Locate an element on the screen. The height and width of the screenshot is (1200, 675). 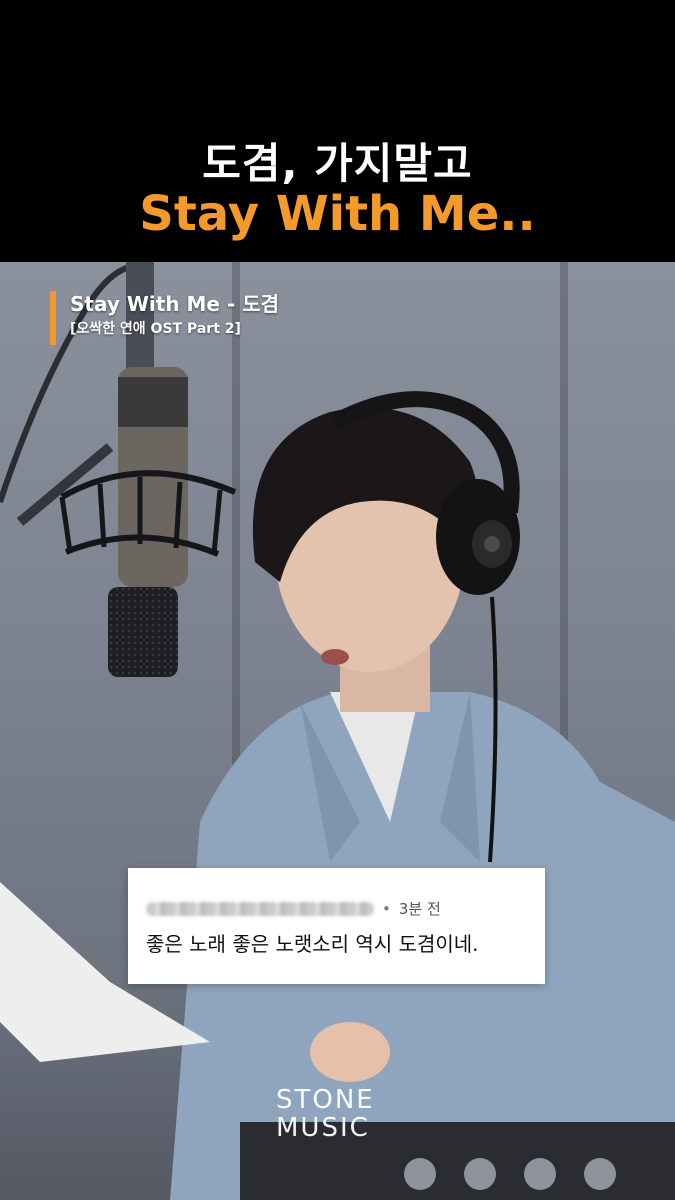
comment-meta: • 3분 전 is located at coordinates (293, 908).